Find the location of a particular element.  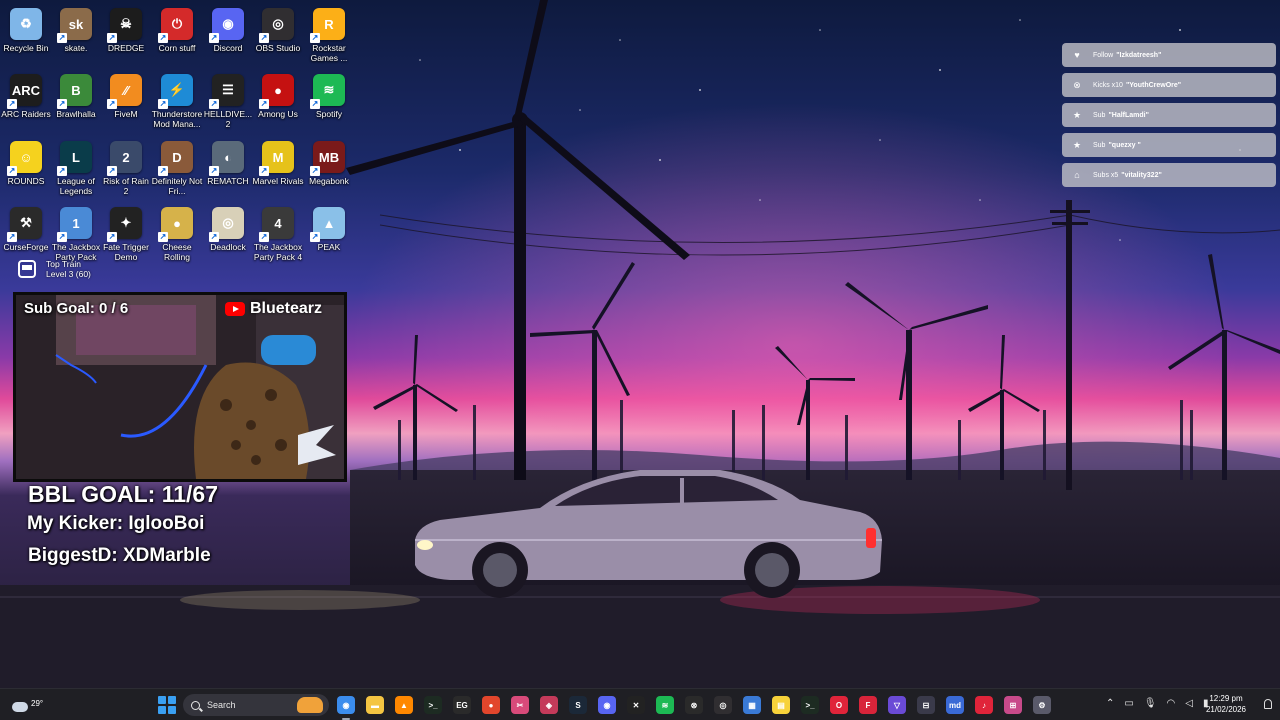

desktop-icon: ☺ ↗ ROUNDS is located at coordinates (26, 161).